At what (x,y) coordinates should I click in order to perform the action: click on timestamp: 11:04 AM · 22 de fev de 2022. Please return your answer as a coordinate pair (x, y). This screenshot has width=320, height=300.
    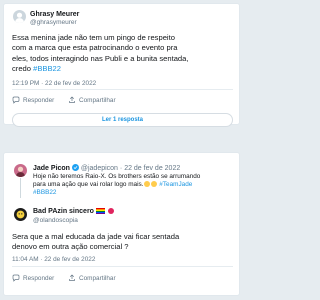
    Looking at the image, I should click on (53, 259).